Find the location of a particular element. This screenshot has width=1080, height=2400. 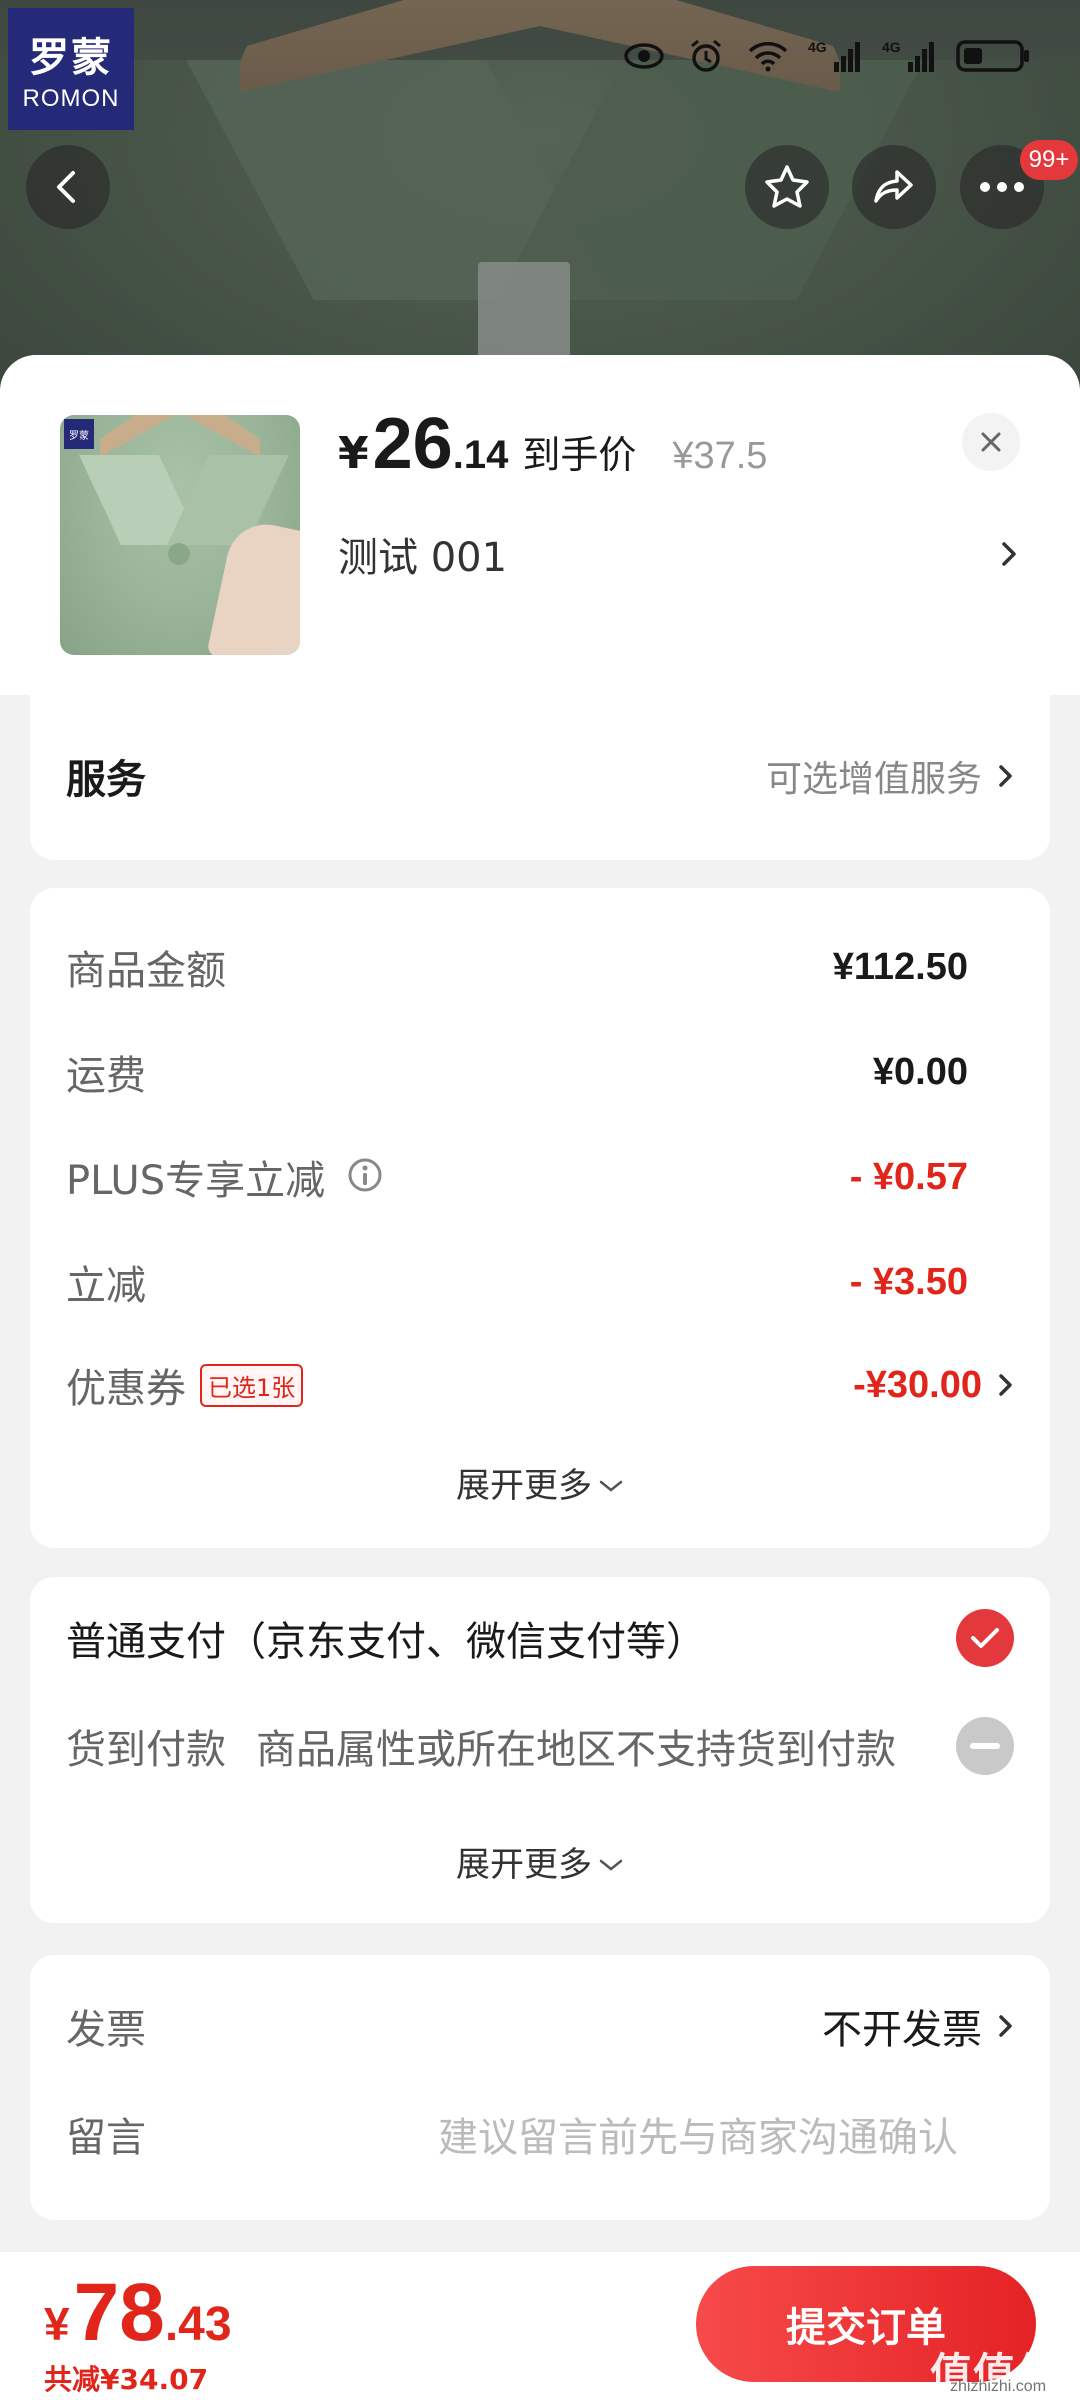

extra-card: 发票 不开发票 留言 建议留言前先与商家沟通确认 is located at coordinates (540, 2087).